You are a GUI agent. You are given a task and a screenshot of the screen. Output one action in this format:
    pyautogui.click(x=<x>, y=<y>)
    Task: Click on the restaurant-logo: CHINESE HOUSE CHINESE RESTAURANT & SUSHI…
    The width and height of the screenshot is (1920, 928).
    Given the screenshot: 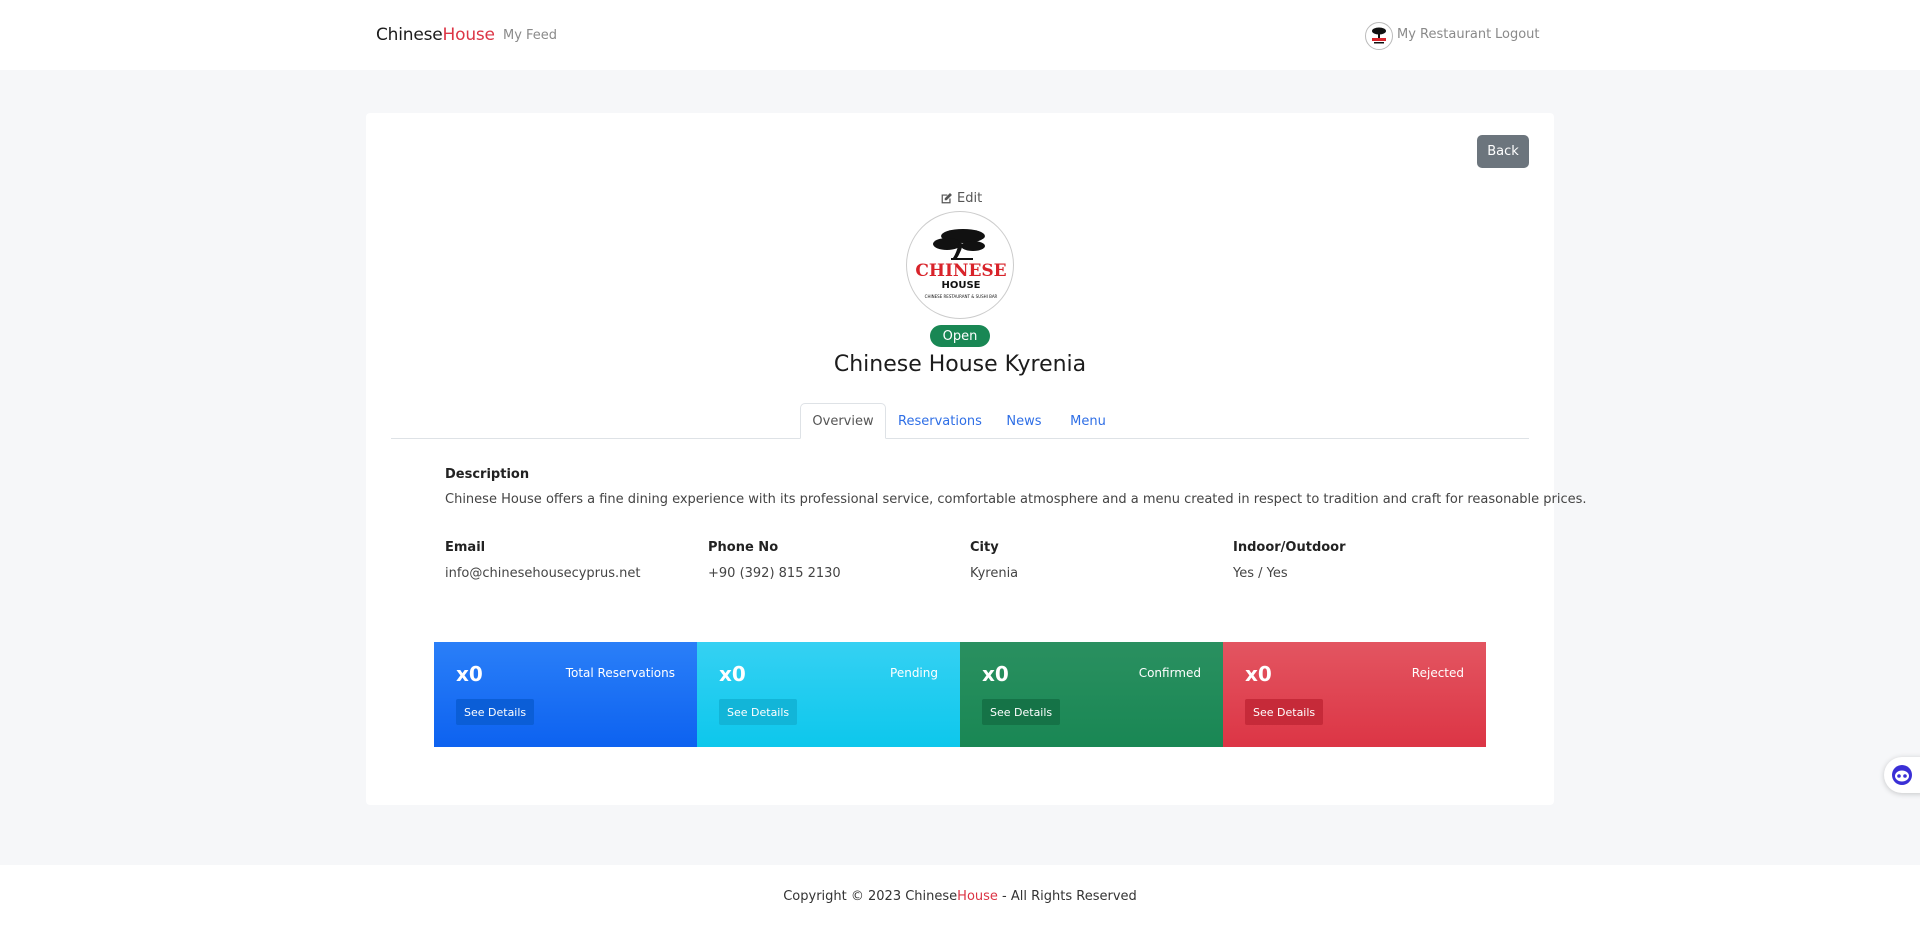 What is the action you would take?
    pyautogui.click(x=960, y=265)
    